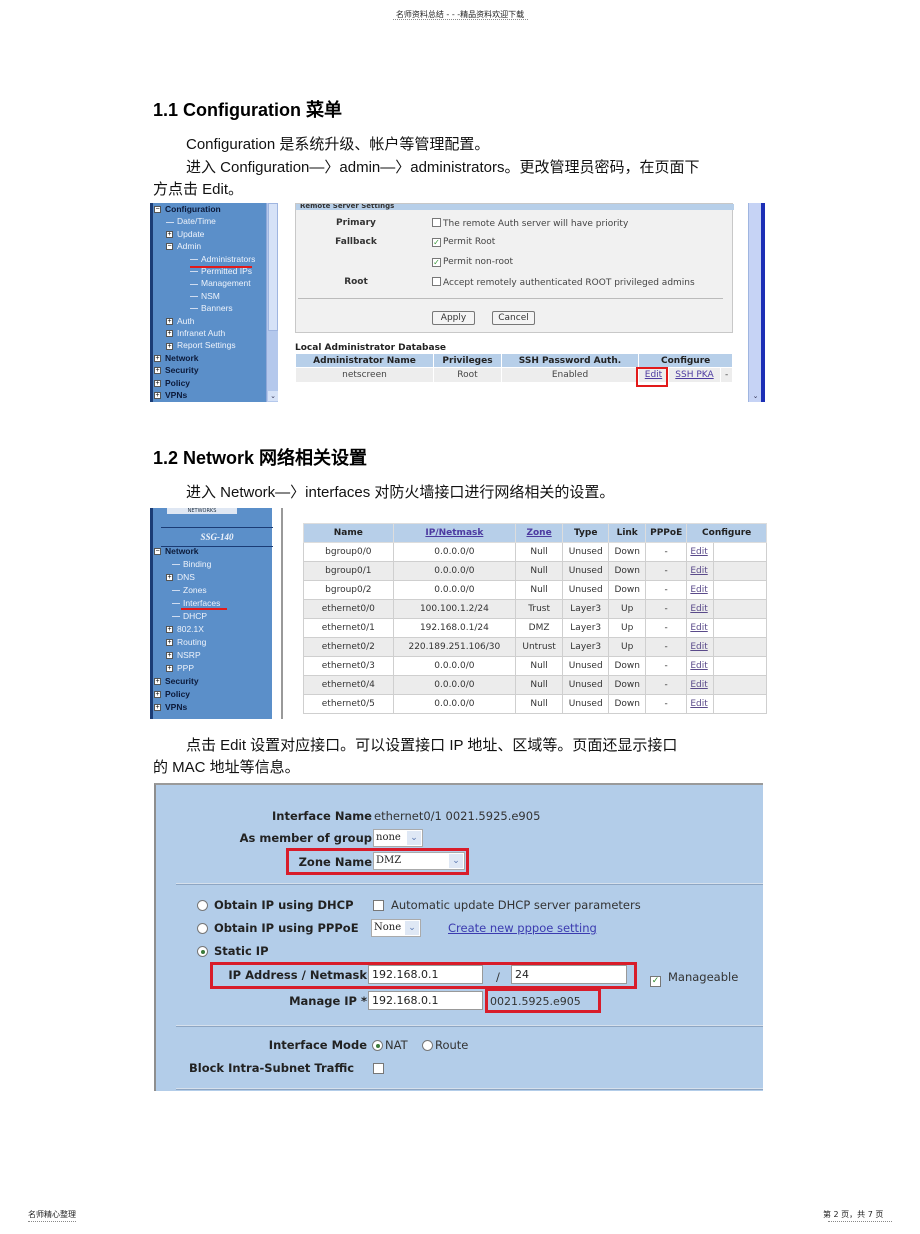  I want to click on manage-ip-input: 192.168.0.1, so click(425, 1000).